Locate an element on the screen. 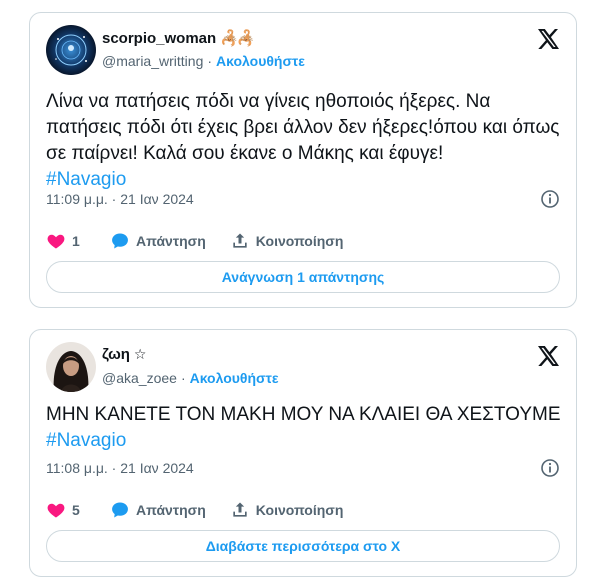  user-handle: @aka_zoee is located at coordinates (139, 378).